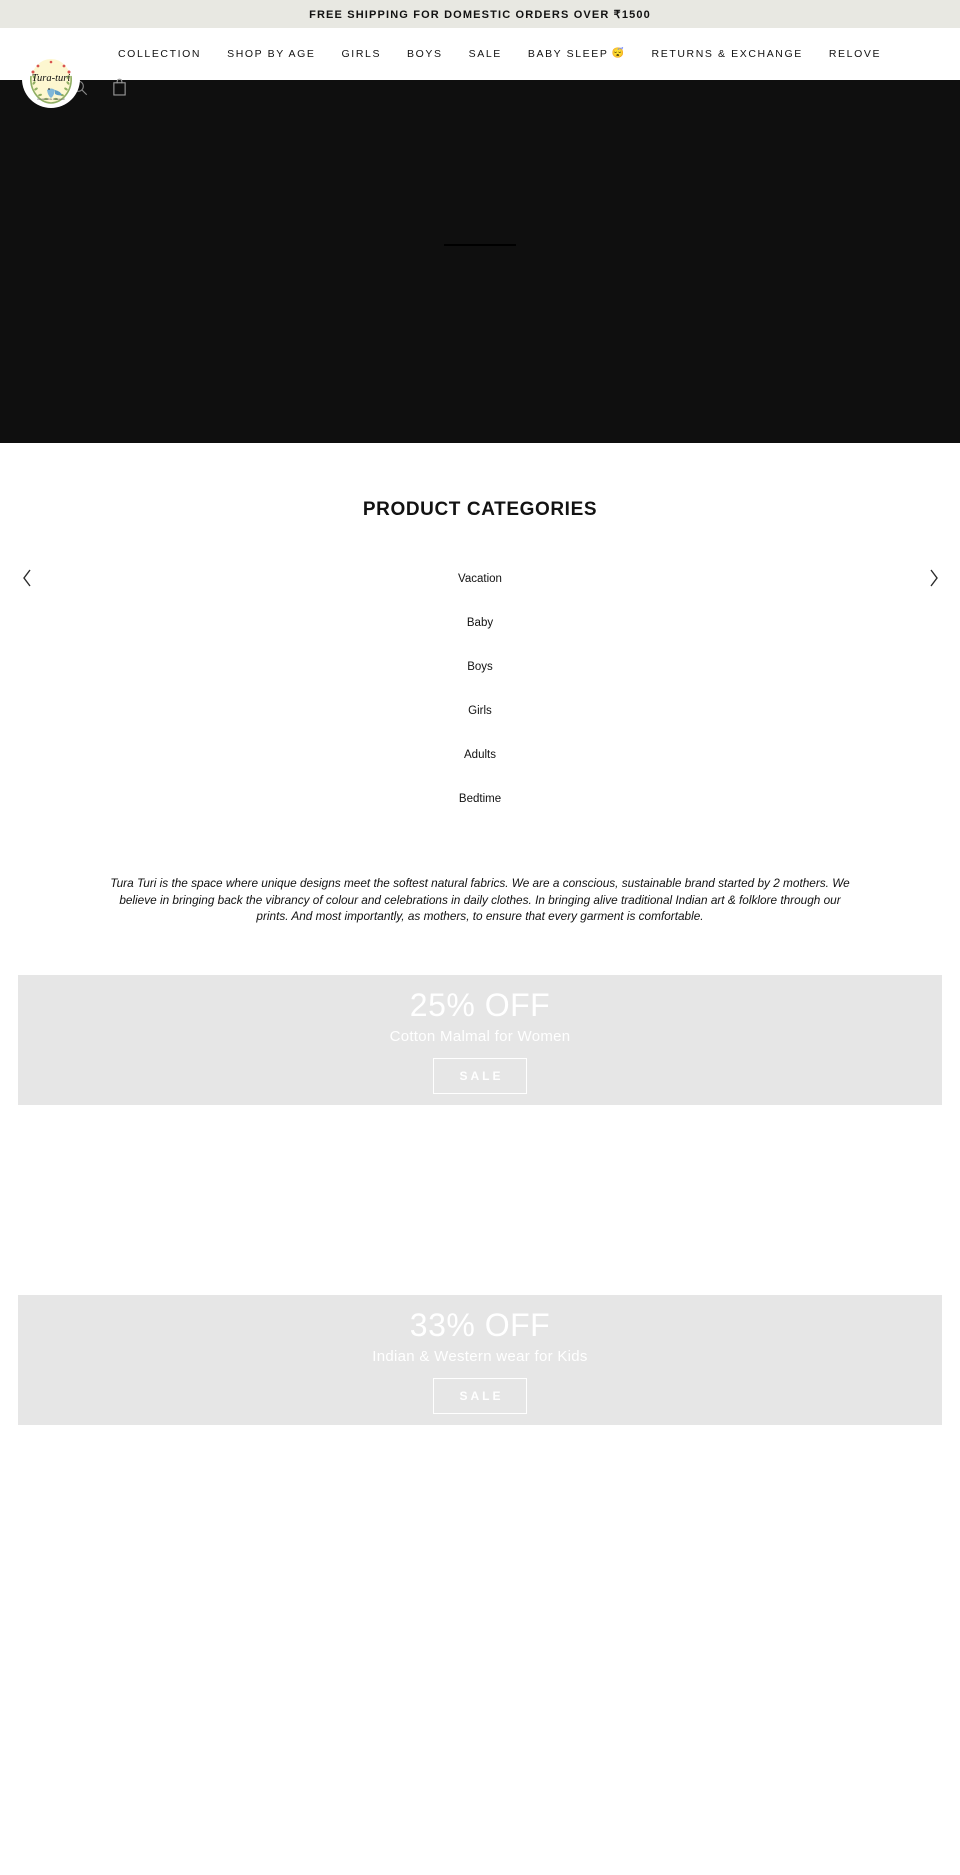 The width and height of the screenshot is (960, 1875). I want to click on nav-label: BABY SLEEP, so click(568, 54).